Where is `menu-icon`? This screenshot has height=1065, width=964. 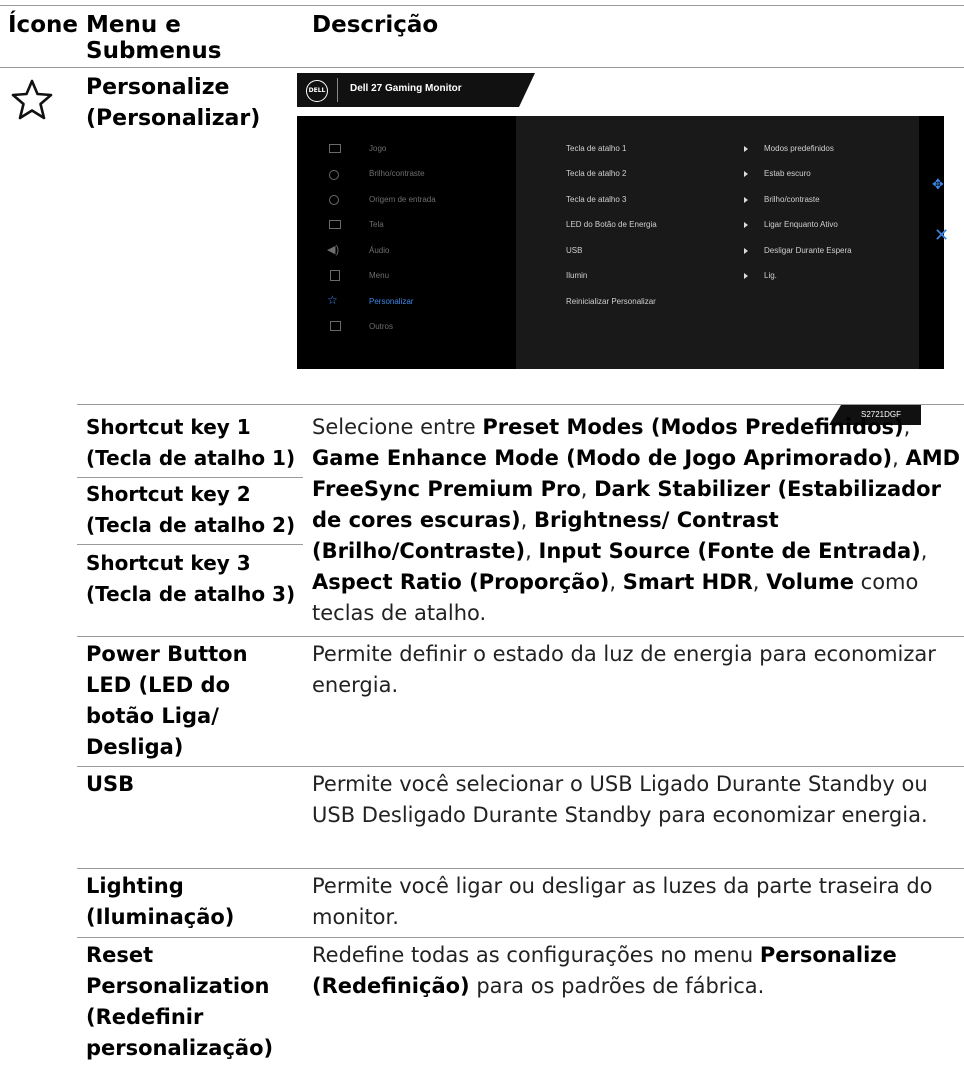 menu-icon is located at coordinates (335, 275).